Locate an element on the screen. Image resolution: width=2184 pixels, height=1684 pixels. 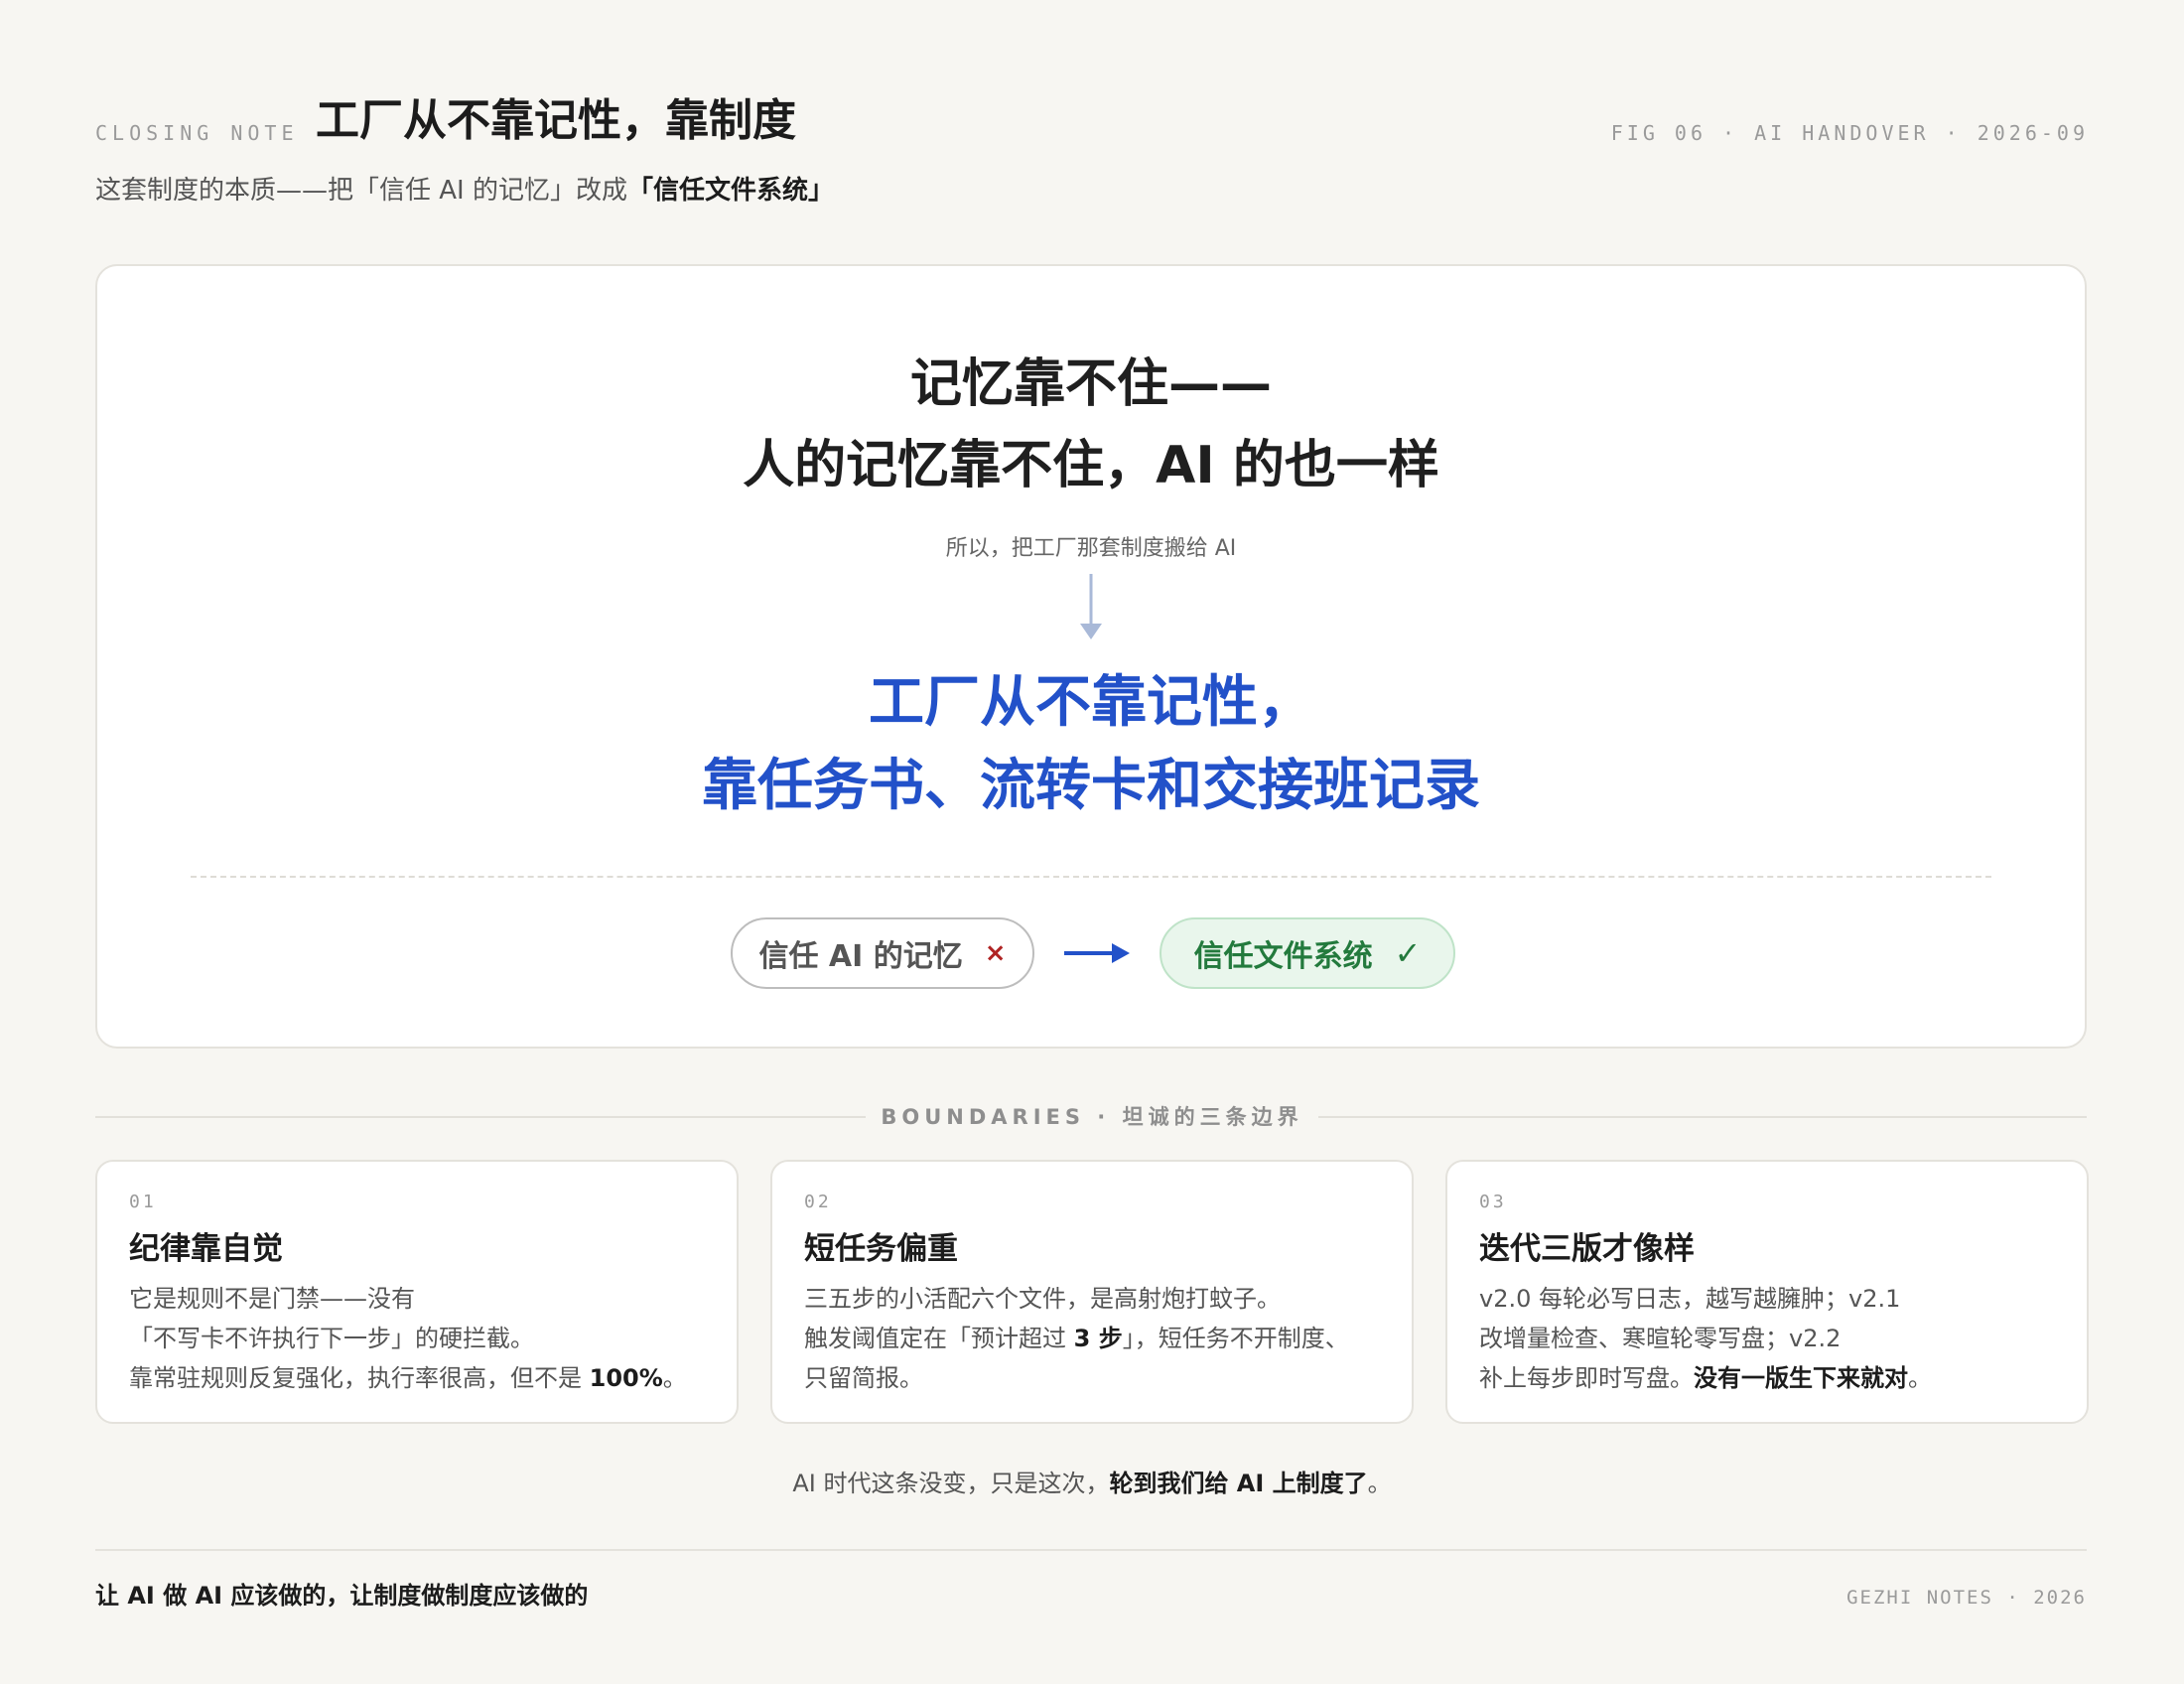
trust-ai-memory-pill: 信任 AI 的记忆 × is located at coordinates (882, 953).